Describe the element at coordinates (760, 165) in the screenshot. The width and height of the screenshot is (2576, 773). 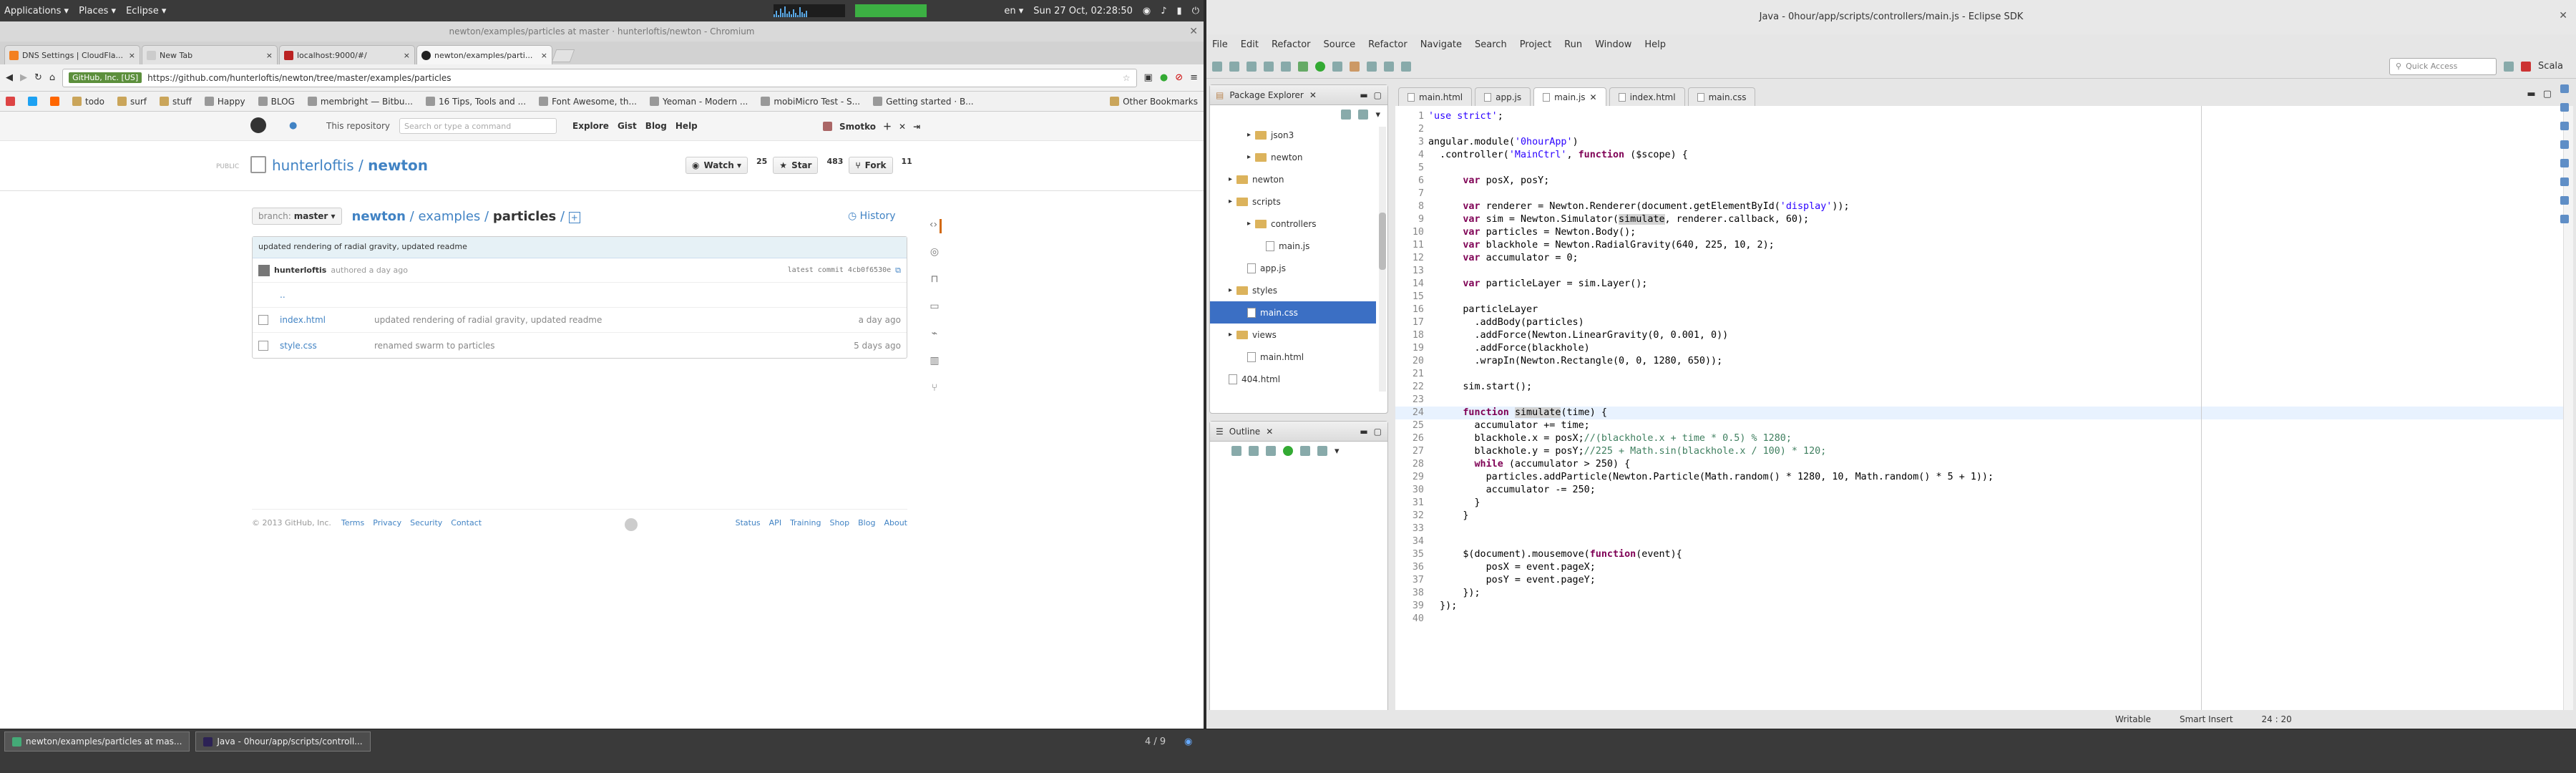
I see `watch-count: 25` at that location.